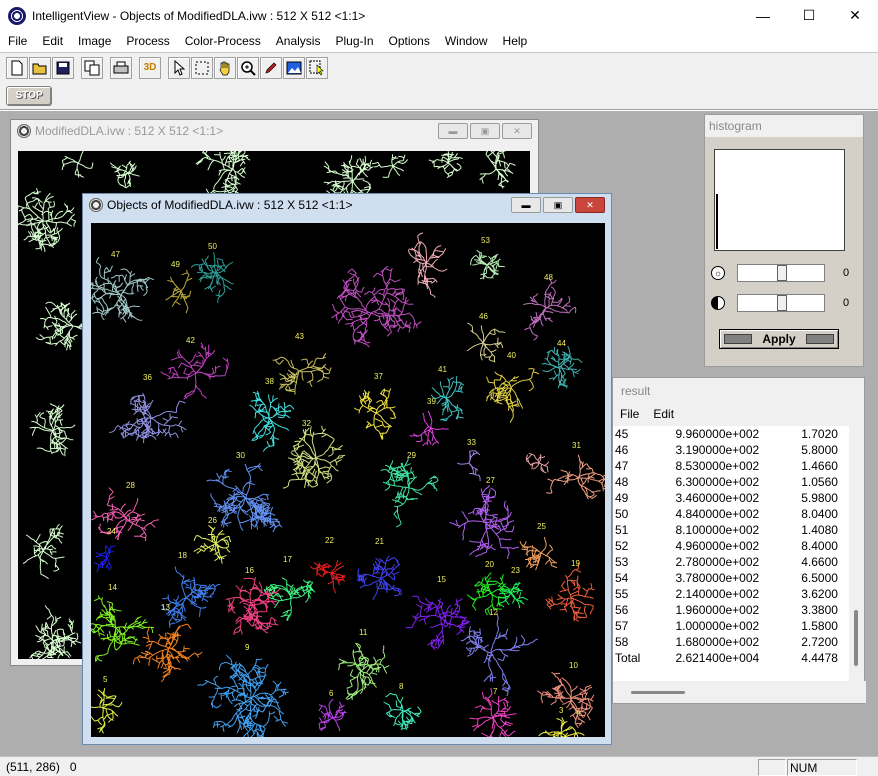 The image size is (878, 776). What do you see at coordinates (495, 691) in the screenshot?
I see `object-label: 7` at bounding box center [495, 691].